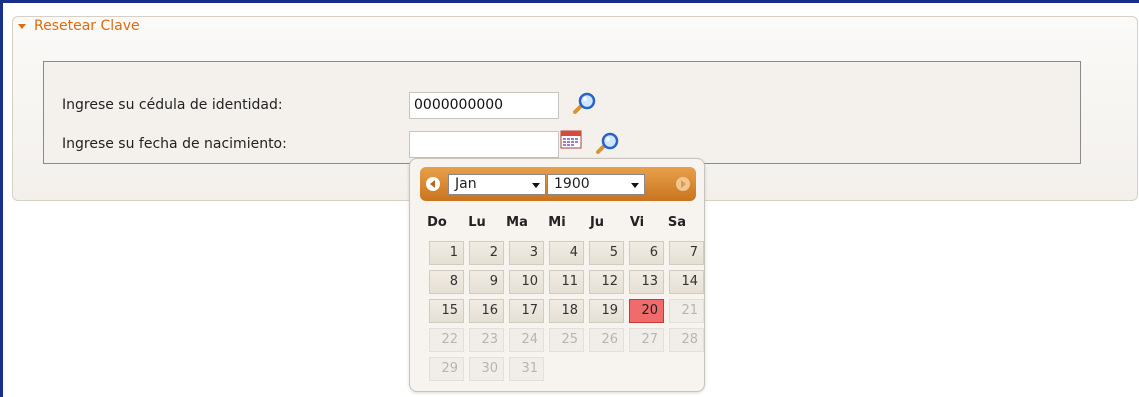 This screenshot has height=397, width=1139. I want to click on calendar-day: 12, so click(606, 282).